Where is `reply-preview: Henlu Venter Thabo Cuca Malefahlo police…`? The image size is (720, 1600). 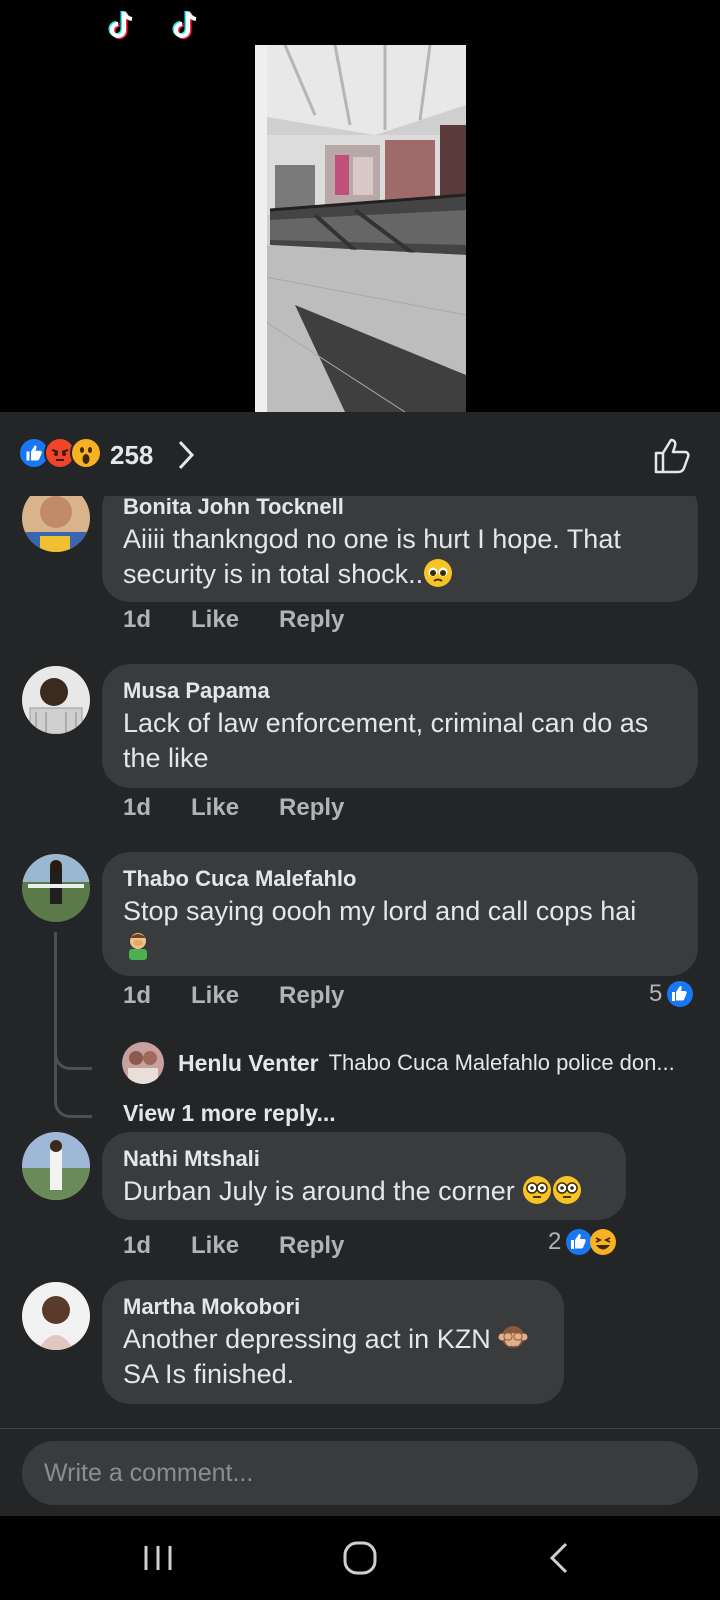 reply-preview: Henlu Venter Thabo Cuca Malefahlo police… is located at coordinates (398, 1063).